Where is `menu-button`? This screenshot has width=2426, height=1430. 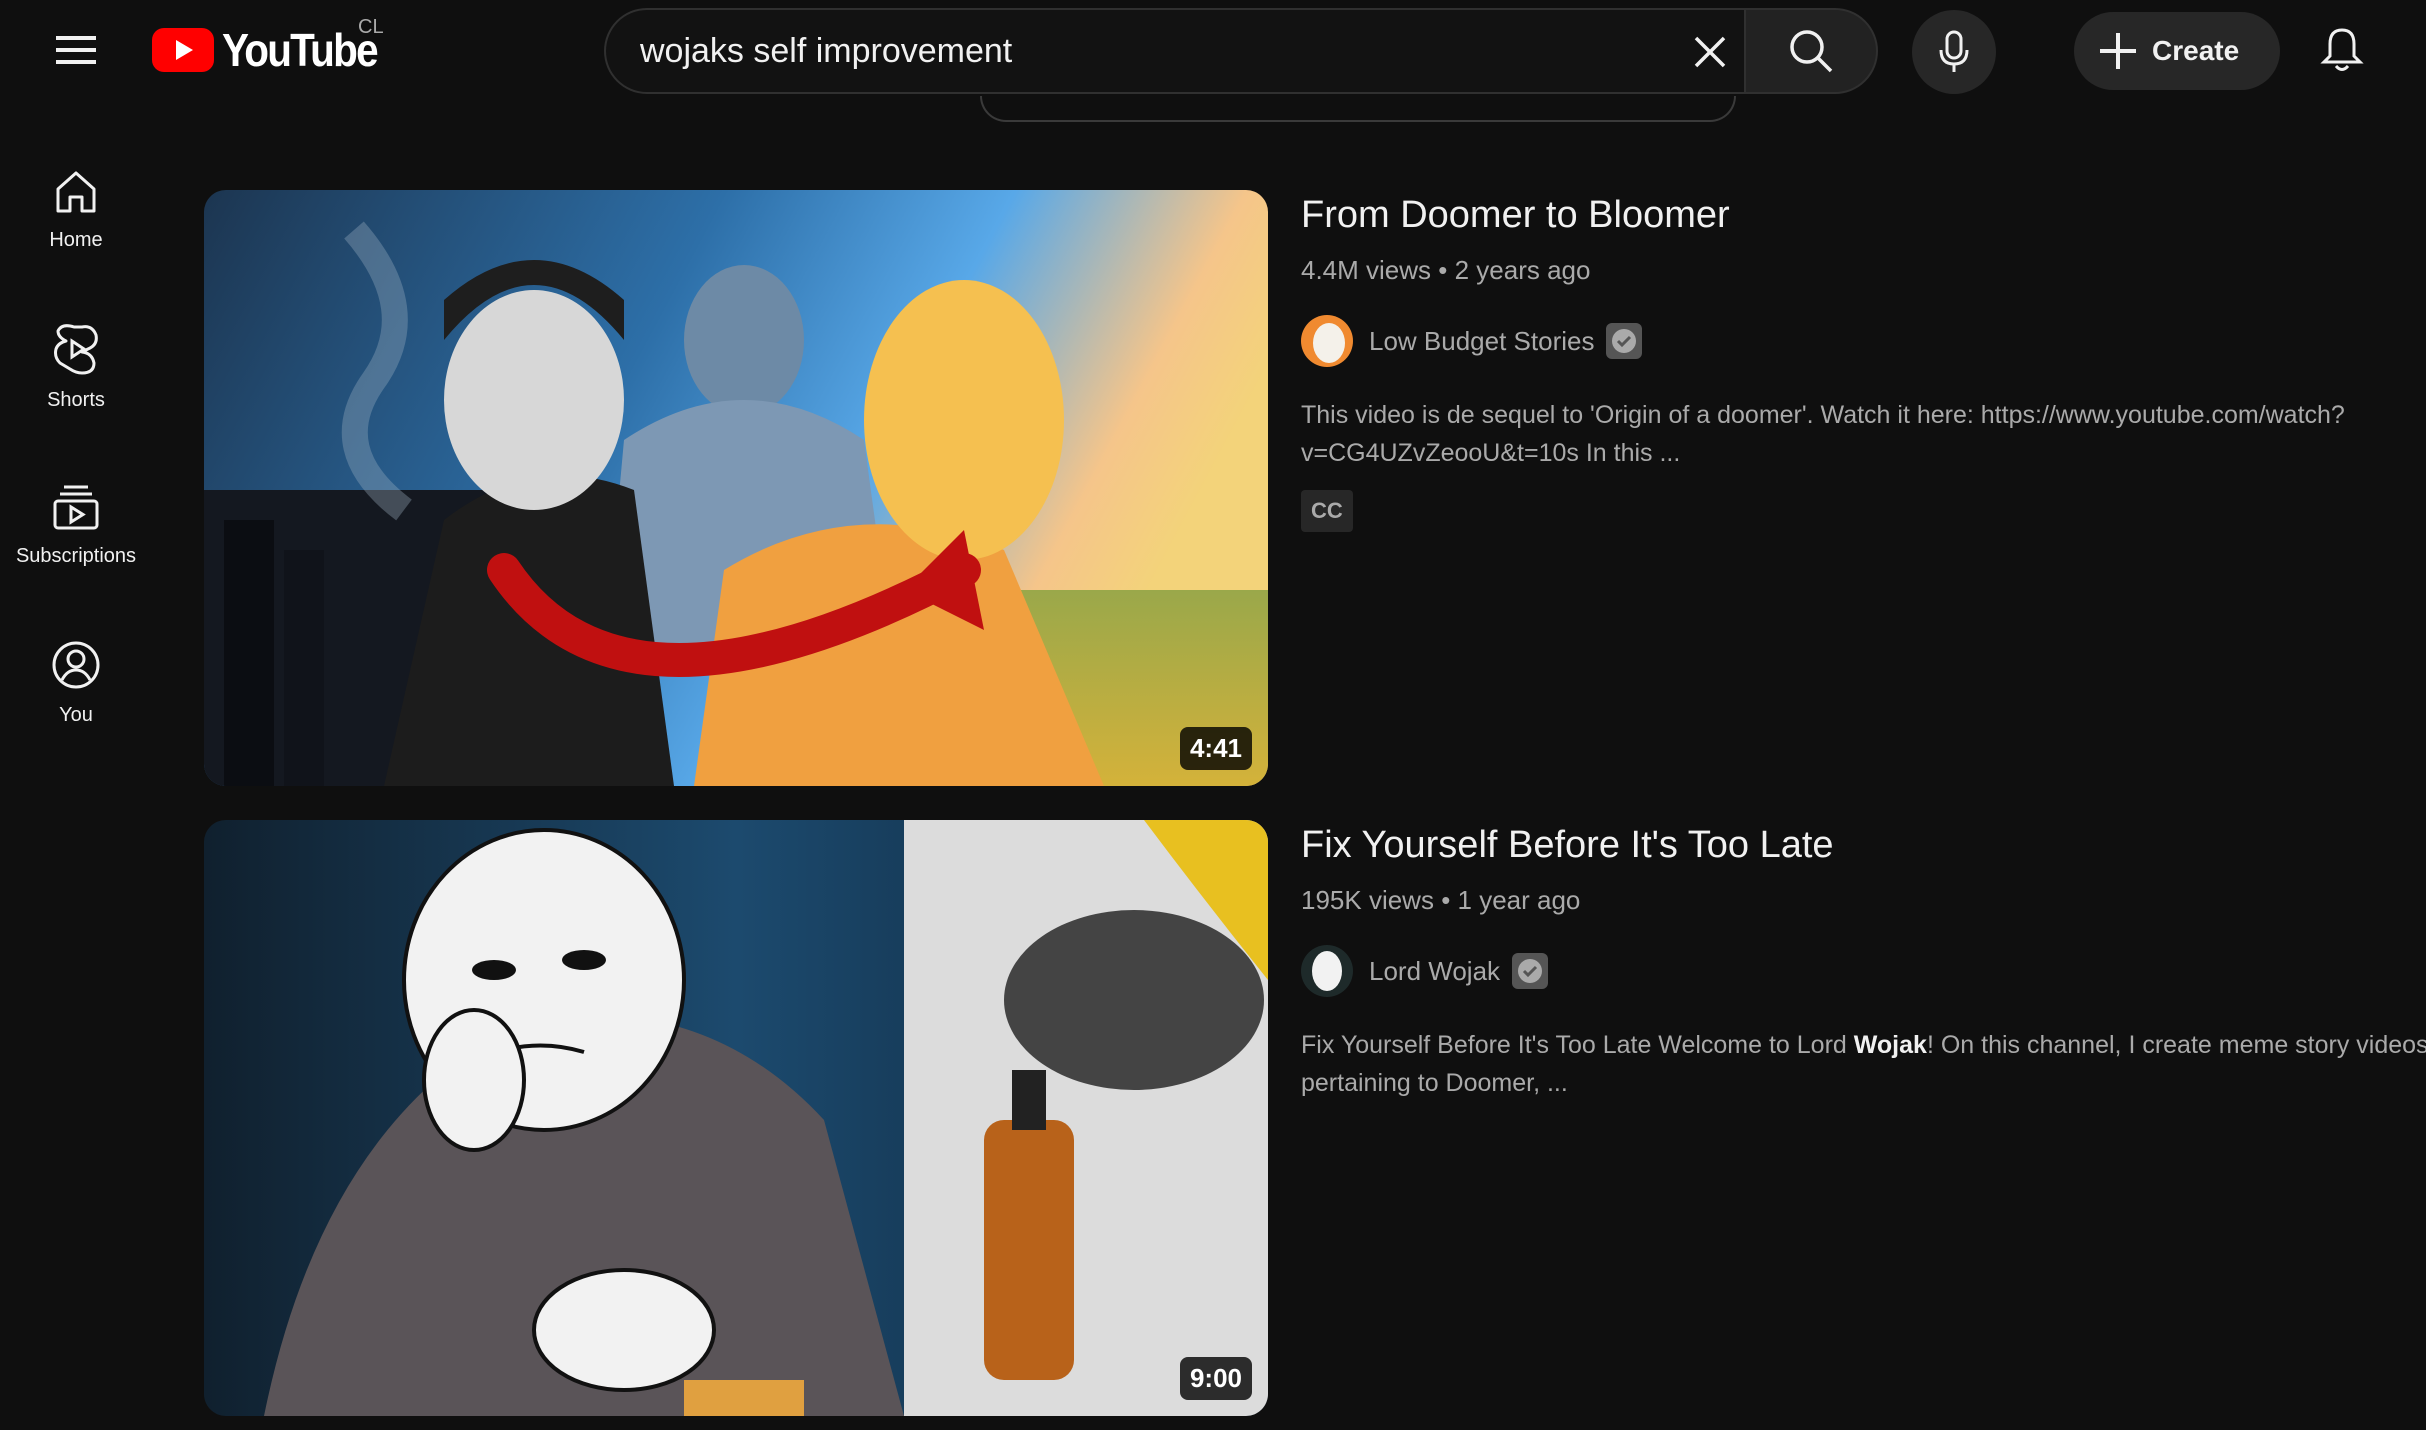
menu-button is located at coordinates (76, 50).